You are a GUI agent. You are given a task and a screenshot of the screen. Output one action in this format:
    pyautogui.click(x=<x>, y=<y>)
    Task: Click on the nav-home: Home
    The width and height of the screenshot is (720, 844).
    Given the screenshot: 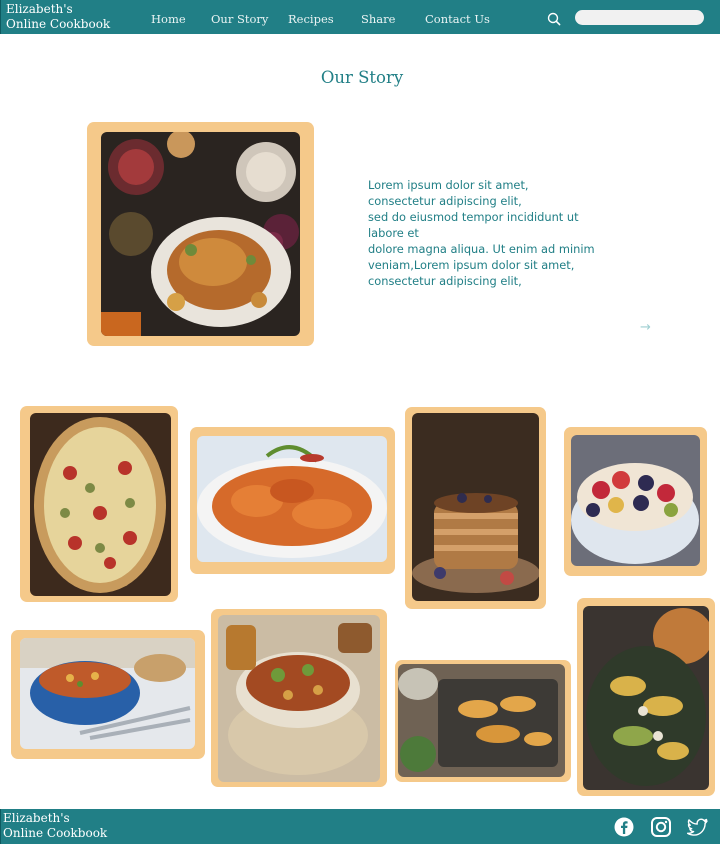 What is the action you would take?
    pyautogui.click(x=168, y=19)
    